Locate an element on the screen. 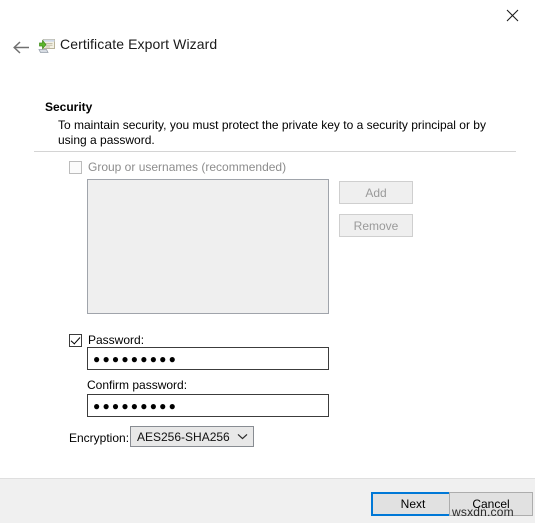 This screenshot has height=523, width=535. encryption-label: Encryption: is located at coordinates (99, 438).